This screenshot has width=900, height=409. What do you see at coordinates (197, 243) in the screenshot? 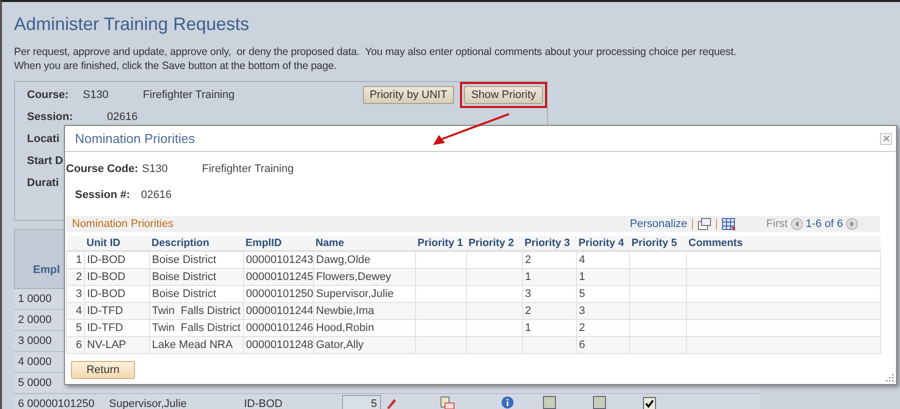
I see `column-header: Description` at bounding box center [197, 243].